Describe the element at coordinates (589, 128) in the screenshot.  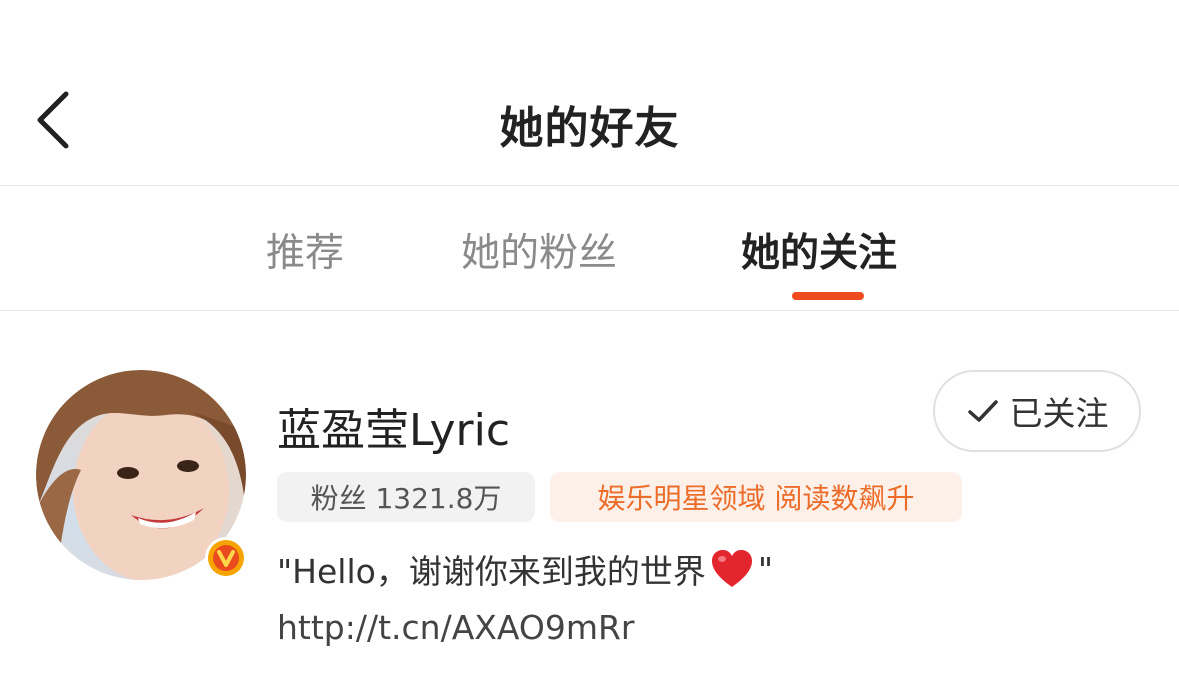
I see `page-title: 她的好友` at that location.